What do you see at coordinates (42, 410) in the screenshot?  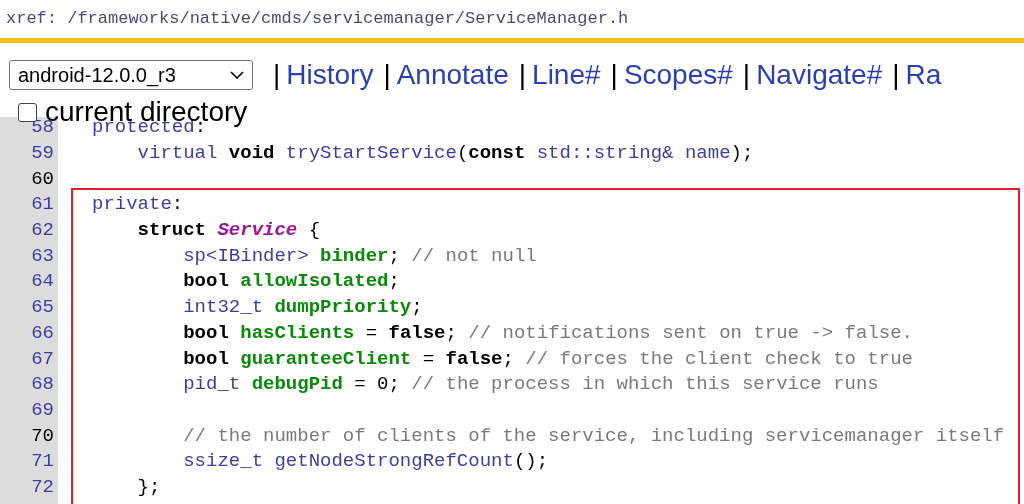 I see `line-number: 69` at bounding box center [42, 410].